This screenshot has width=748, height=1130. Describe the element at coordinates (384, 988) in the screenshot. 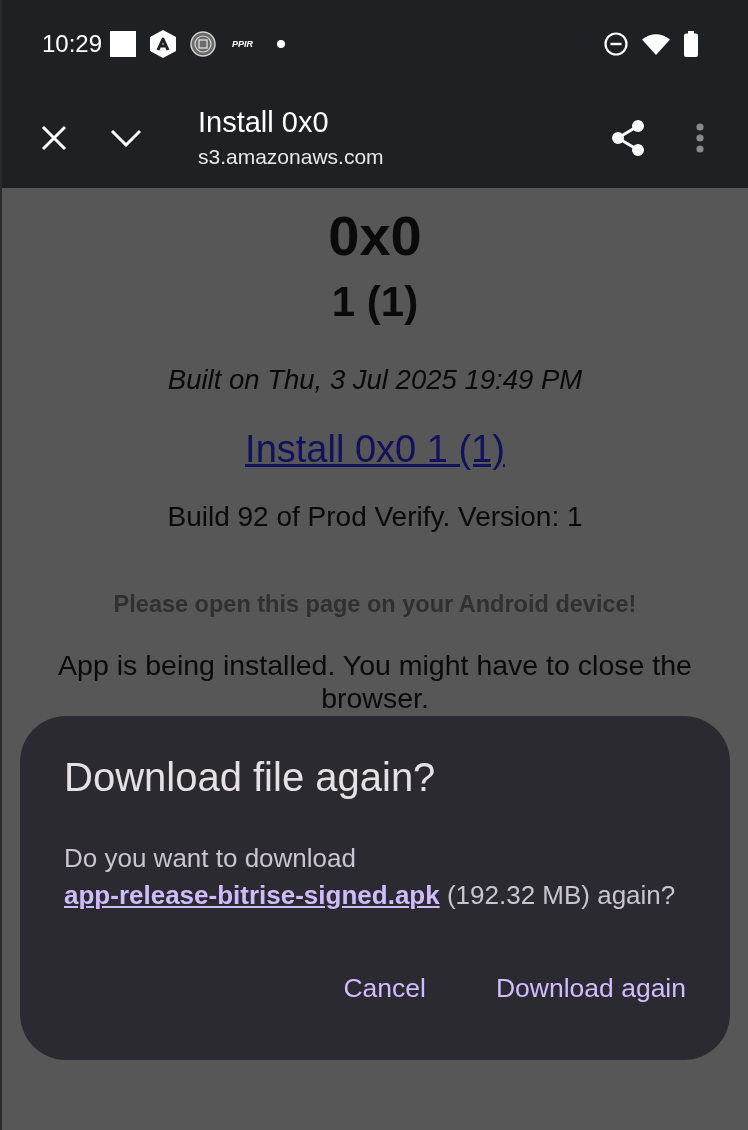

I see `cancel-button: Cancel` at that location.